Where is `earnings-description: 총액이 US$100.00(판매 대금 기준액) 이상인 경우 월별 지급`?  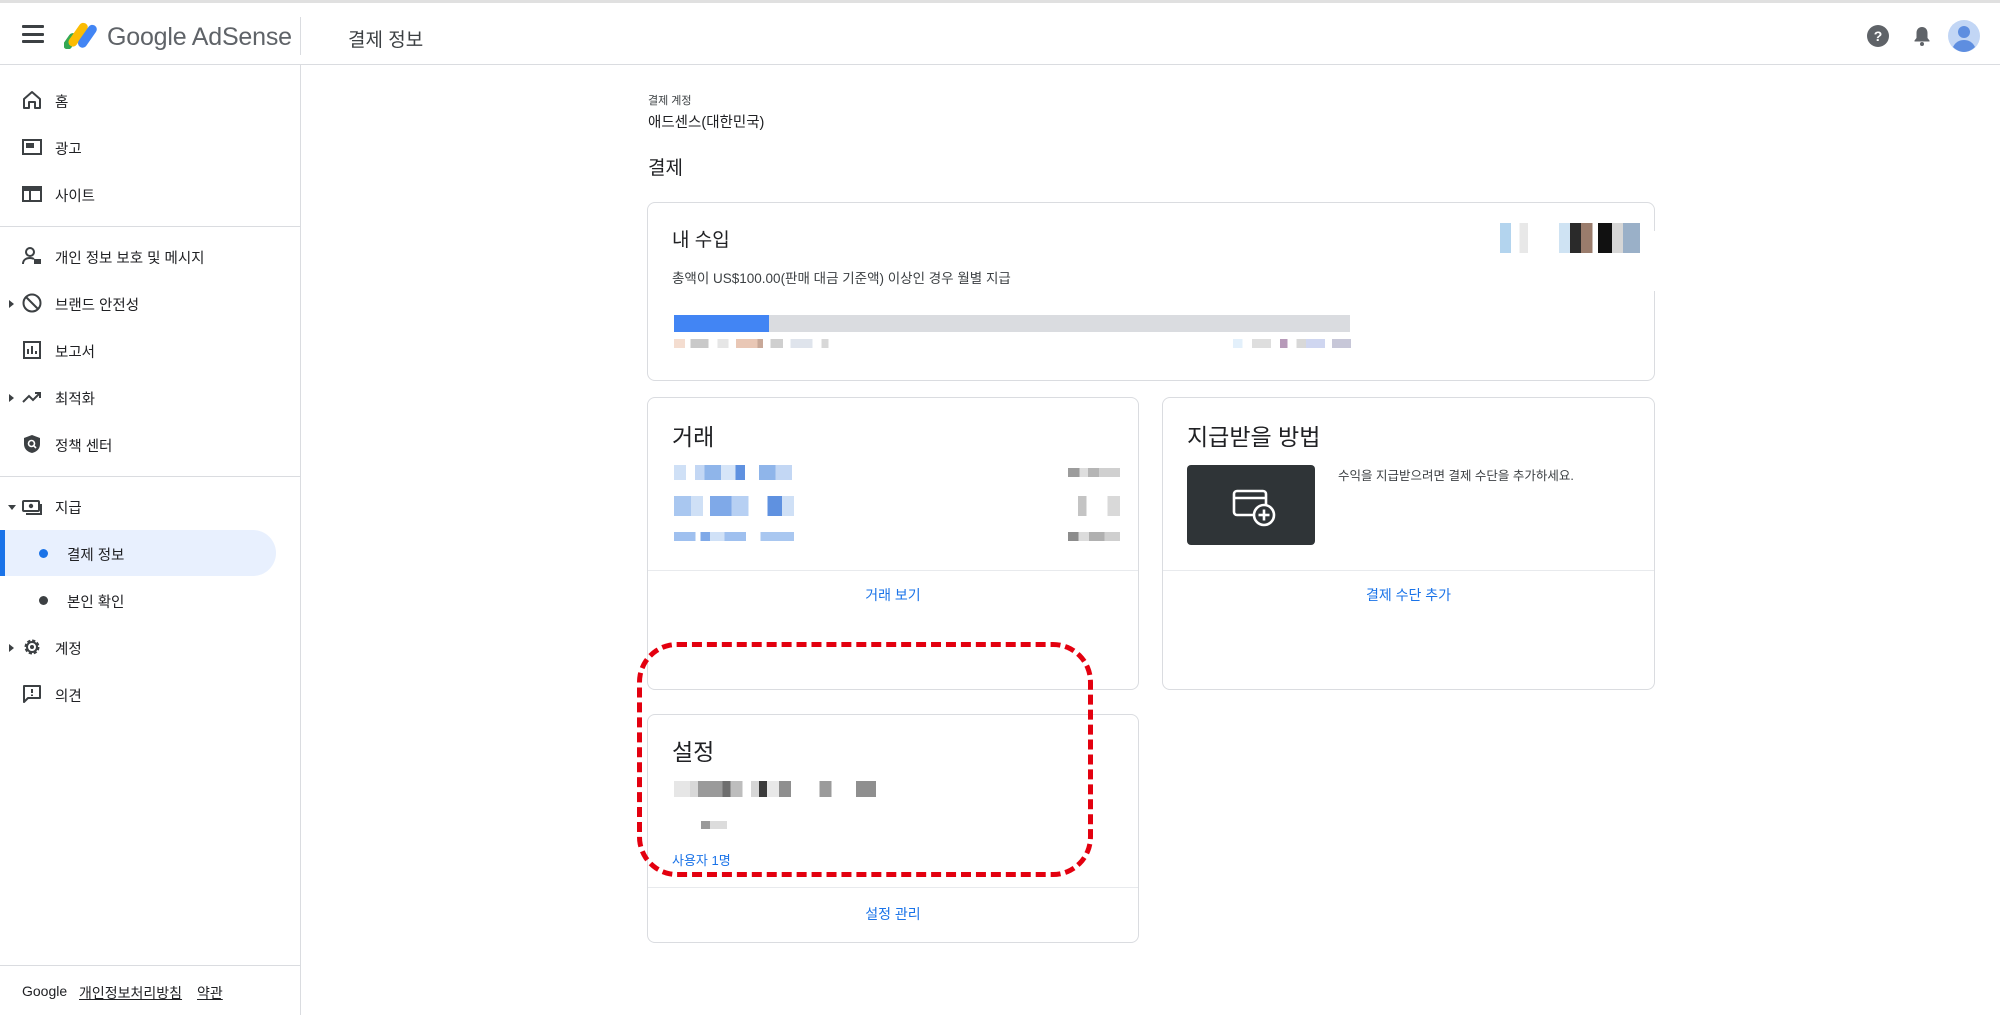 earnings-description: 총액이 US$100.00(판매 대금 기준액) 이상인 경우 월별 지급 is located at coordinates (841, 278).